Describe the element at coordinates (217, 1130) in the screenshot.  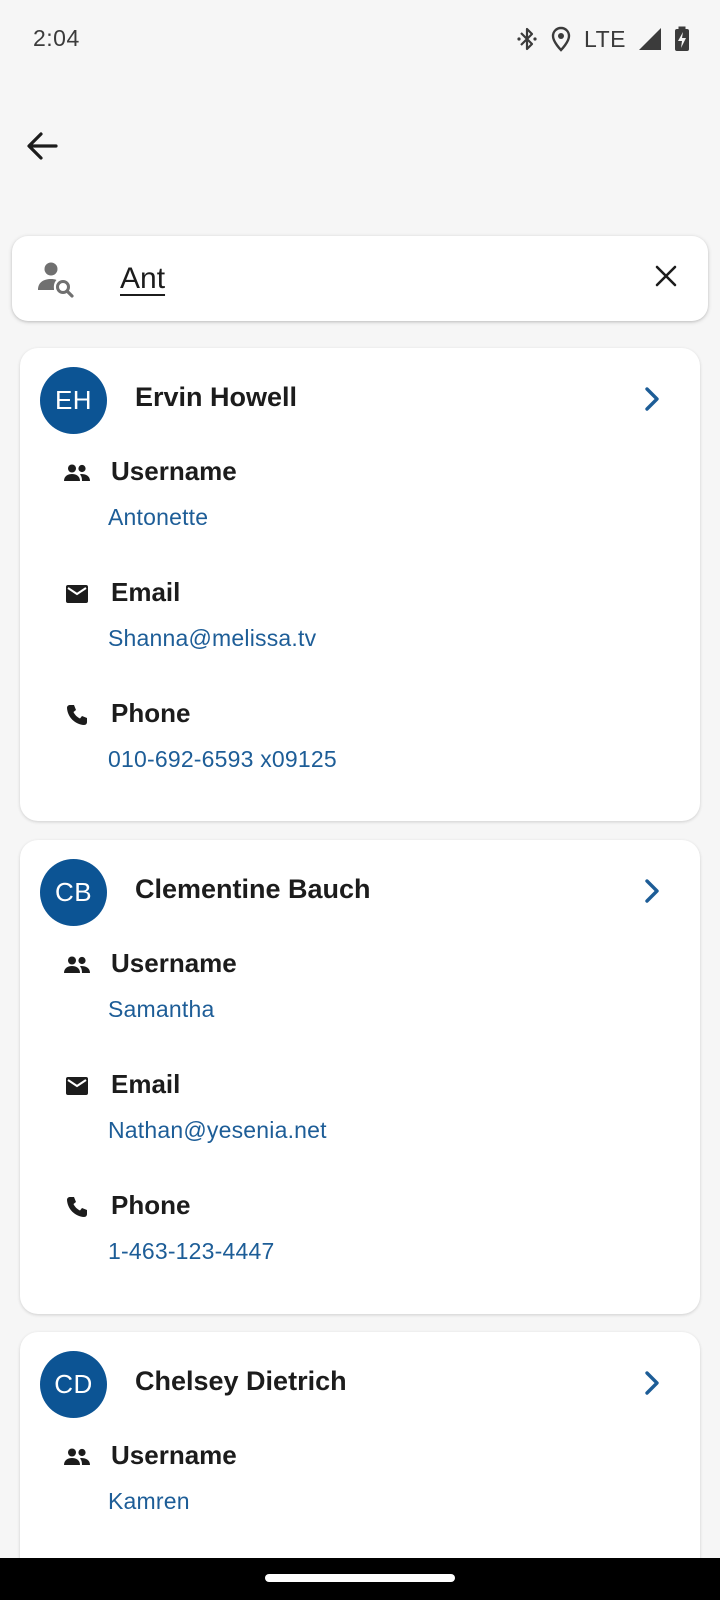
I see `email-value: Nathan@yesenia.net` at that location.